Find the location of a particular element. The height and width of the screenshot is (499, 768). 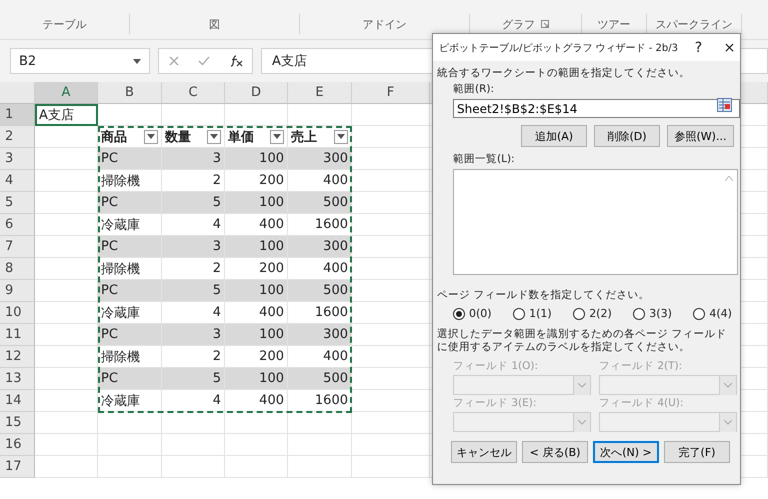

wizard-button: 完了(F) is located at coordinates (697, 452).